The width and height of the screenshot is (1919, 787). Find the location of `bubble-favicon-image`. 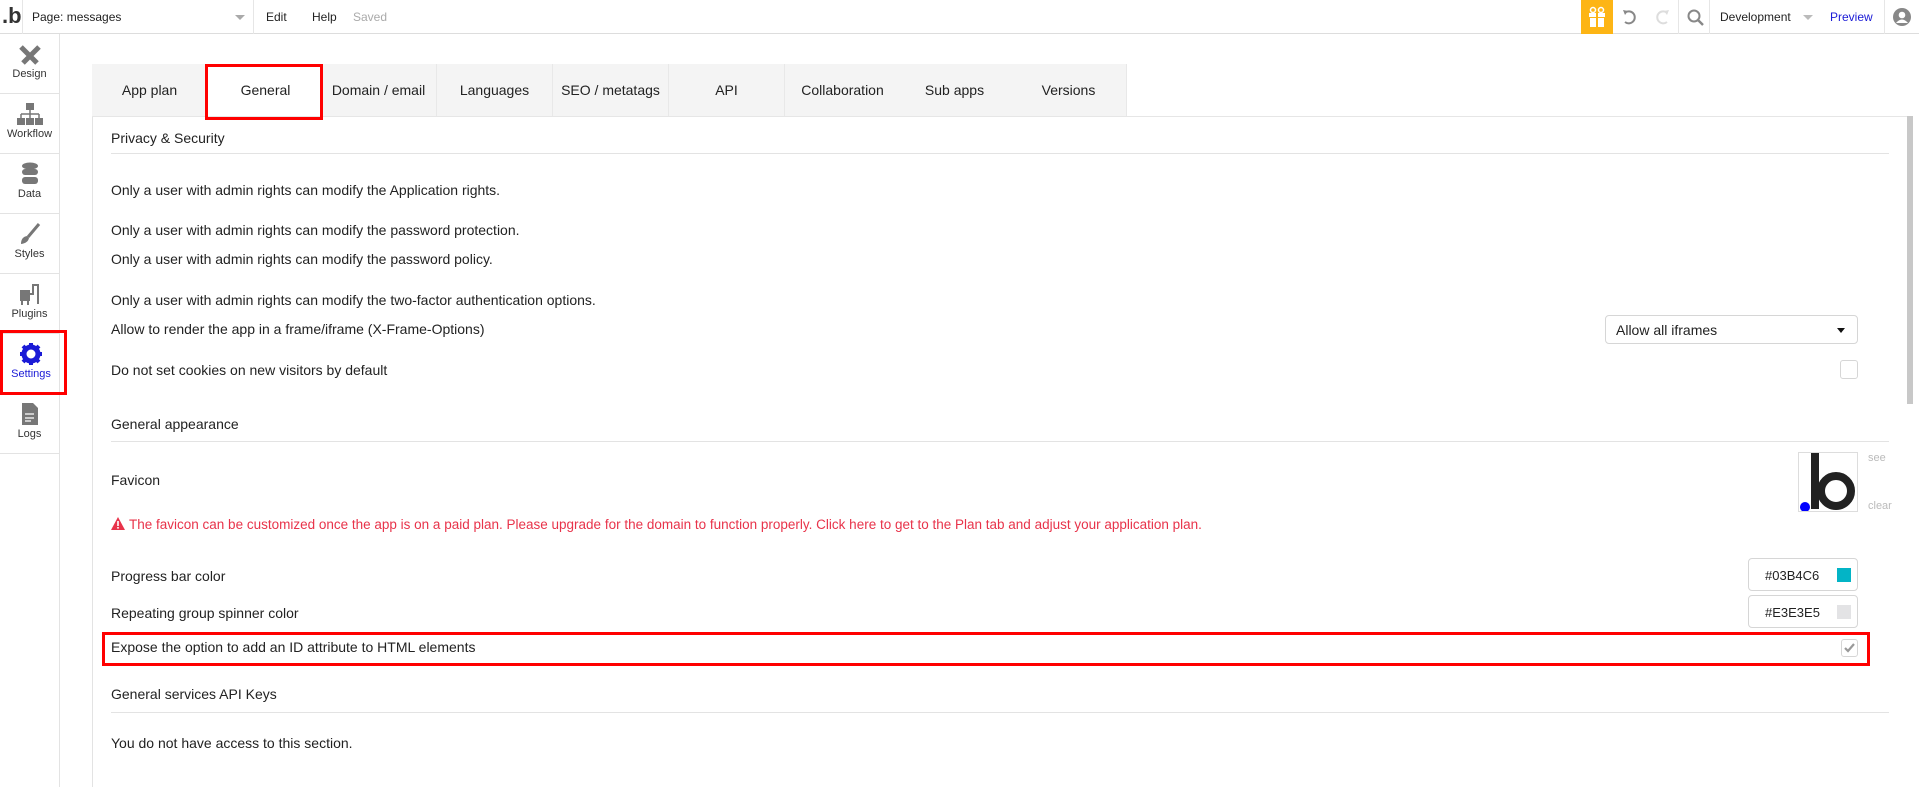

bubble-favicon-image is located at coordinates (1827, 482).